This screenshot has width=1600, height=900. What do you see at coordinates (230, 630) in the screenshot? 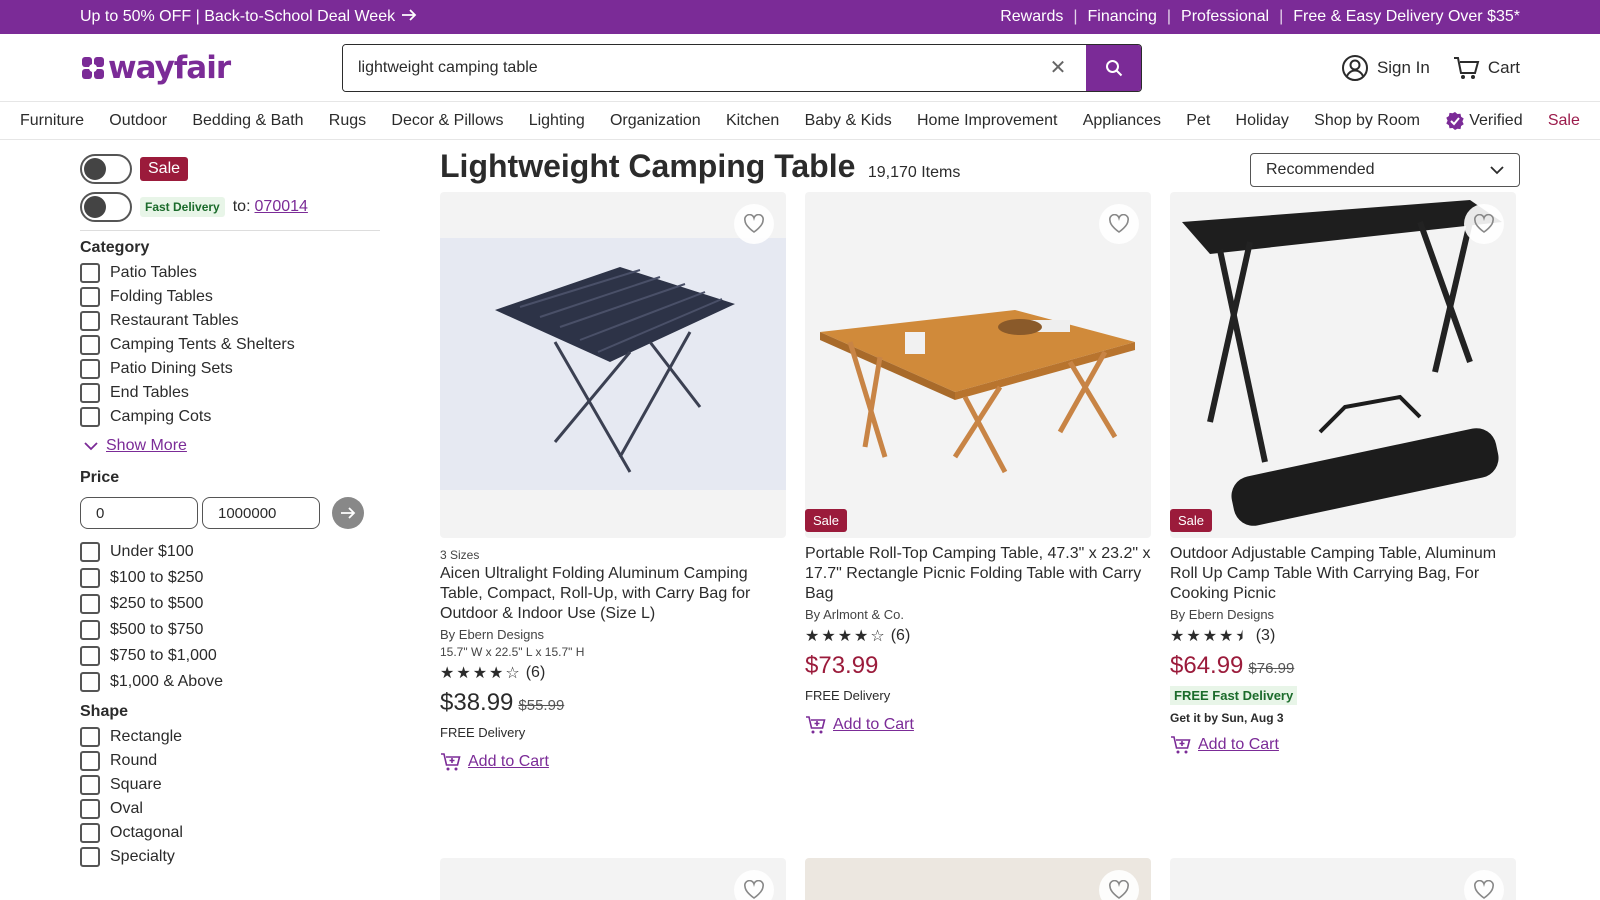
I see `price-option: $500 to $750` at bounding box center [230, 630].